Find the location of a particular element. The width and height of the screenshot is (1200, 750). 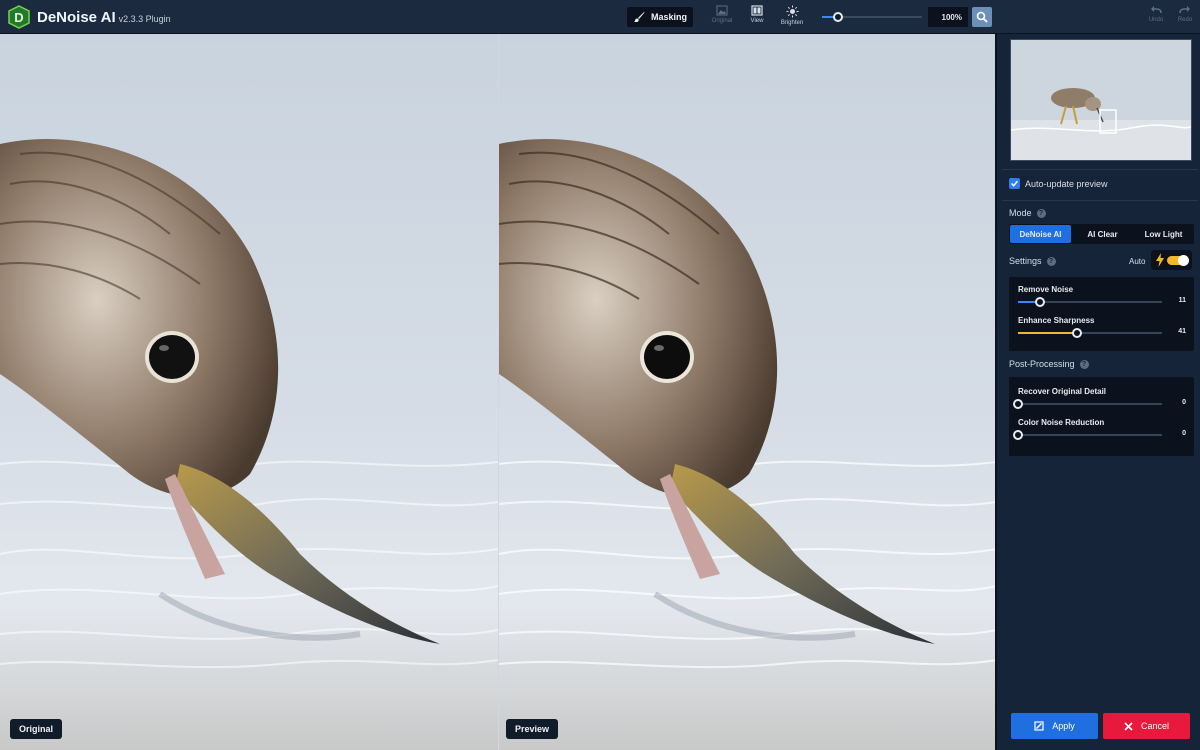

brighten-label: Brighten is located at coordinates (792, 23).